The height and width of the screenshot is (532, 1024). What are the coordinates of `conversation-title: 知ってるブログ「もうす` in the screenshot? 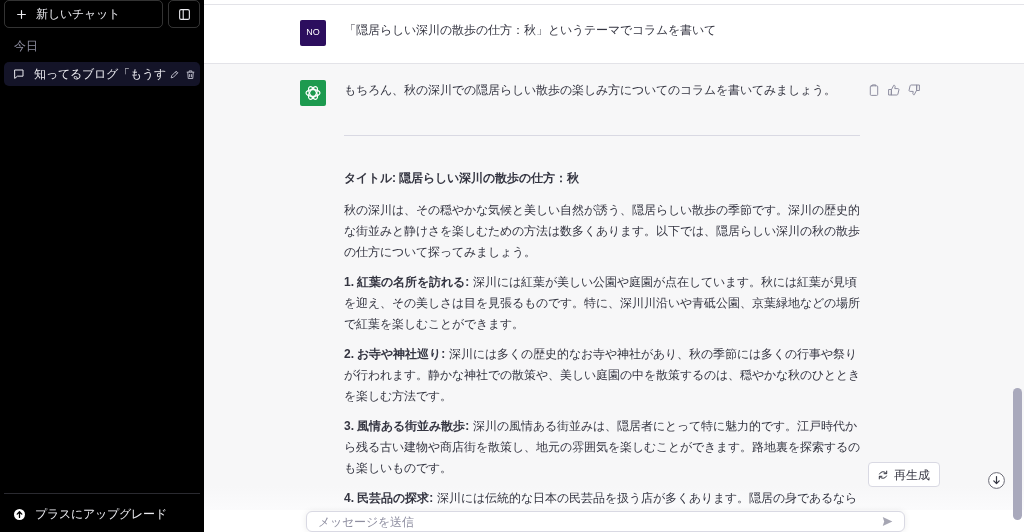 It's located at (100, 74).